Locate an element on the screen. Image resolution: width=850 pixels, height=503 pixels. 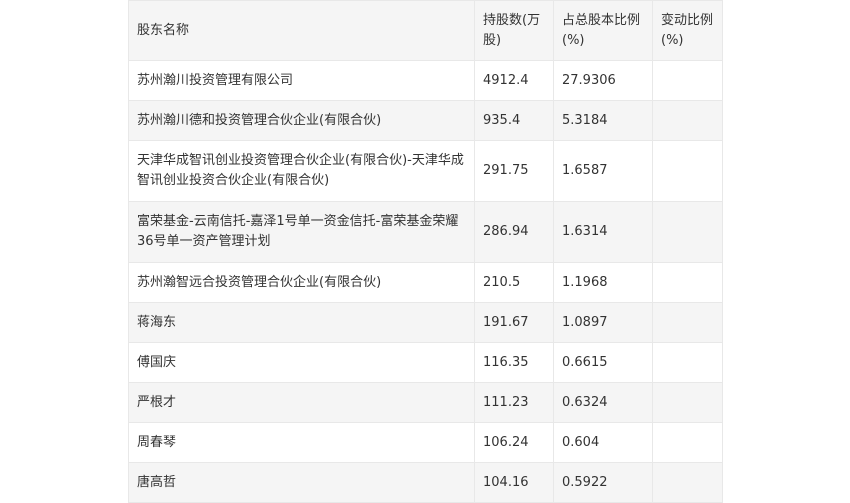
cell-ratio: 0.5922 is located at coordinates (603, 482).